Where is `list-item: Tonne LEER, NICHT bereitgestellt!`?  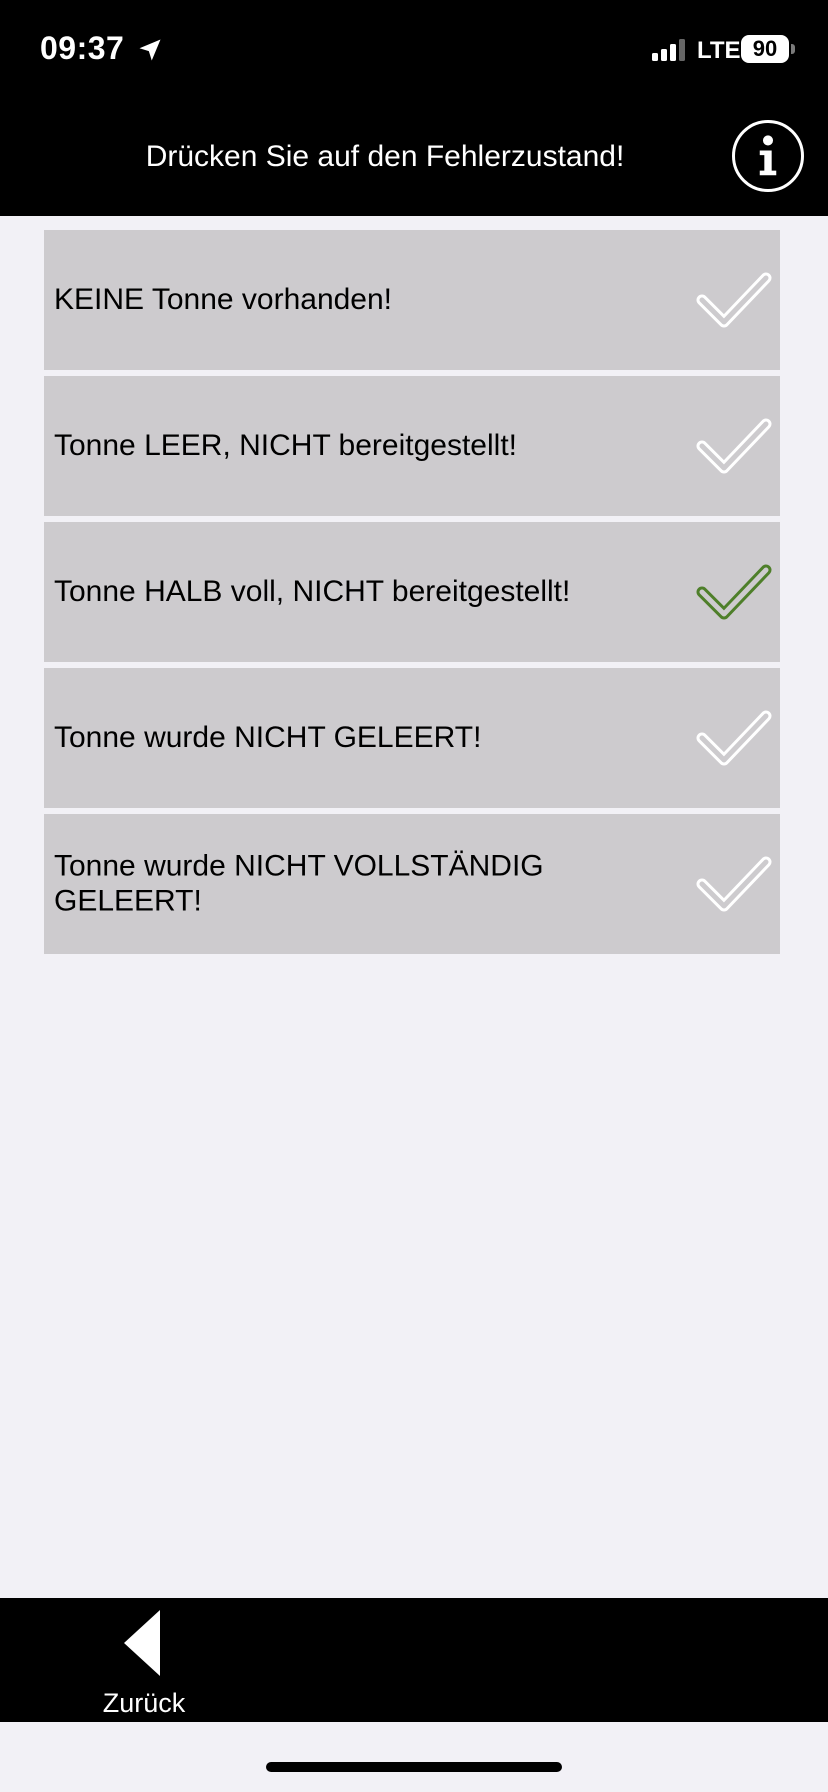 list-item: Tonne LEER, NICHT bereitgestellt! is located at coordinates (412, 446).